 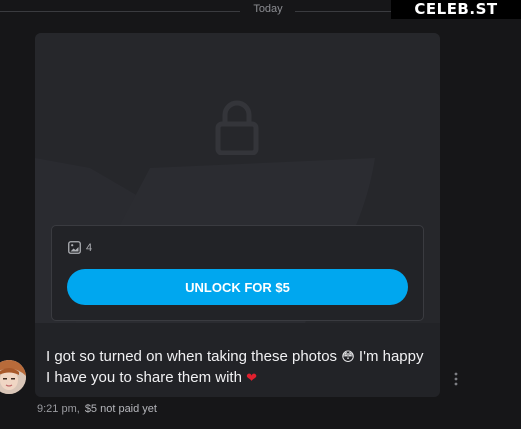 What do you see at coordinates (237, 287) in the screenshot?
I see `unlock-button: UNLOCK FOR $5` at bounding box center [237, 287].